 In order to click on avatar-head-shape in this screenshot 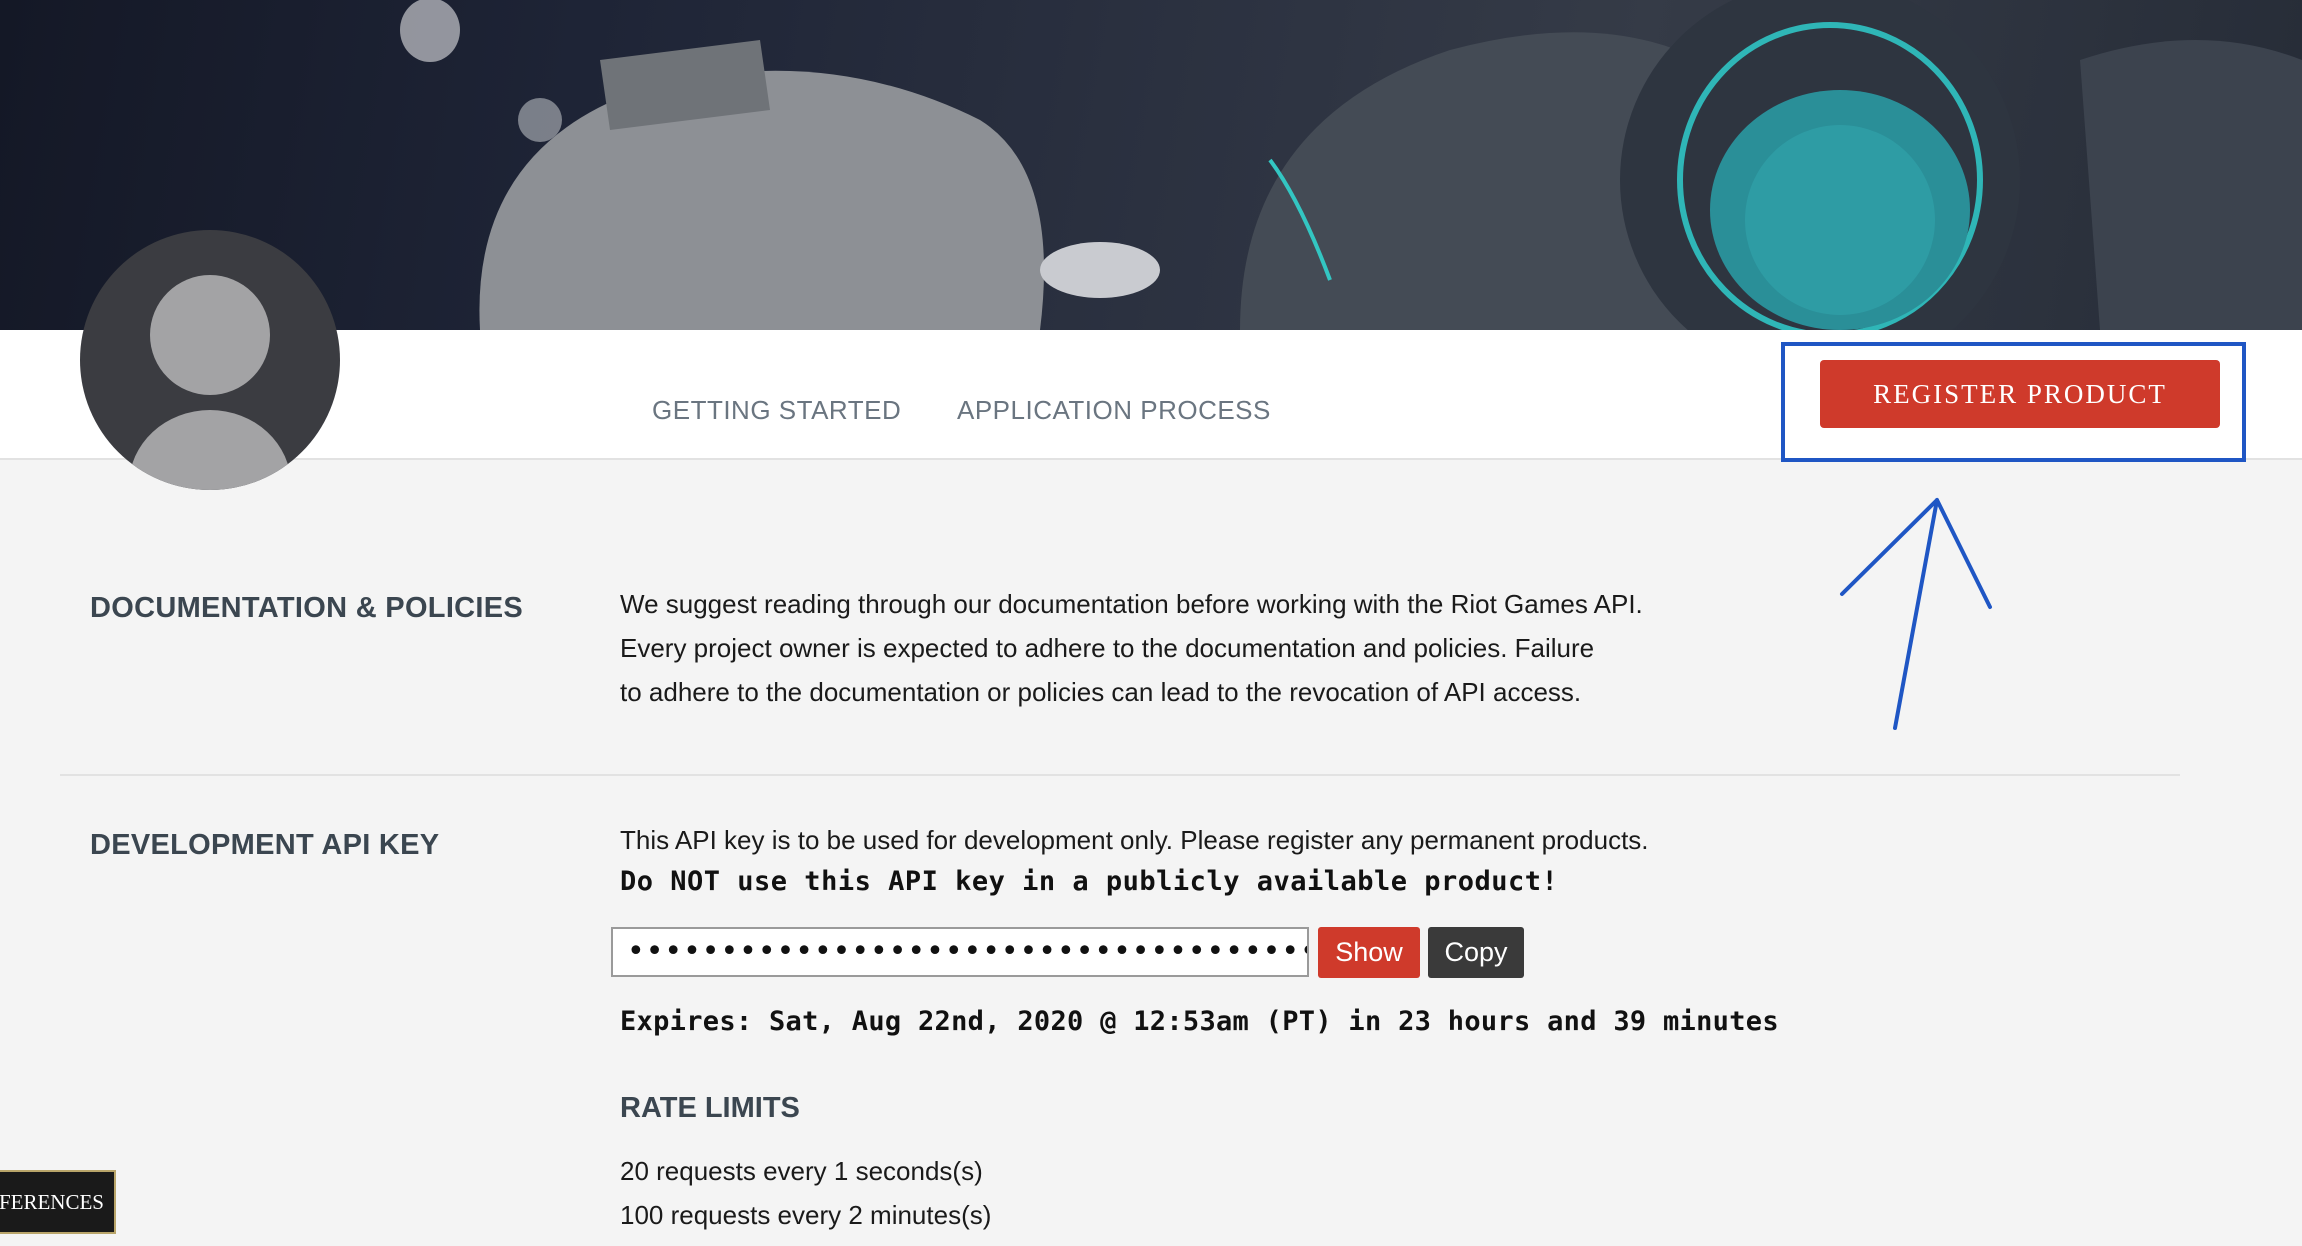, I will do `click(210, 335)`.